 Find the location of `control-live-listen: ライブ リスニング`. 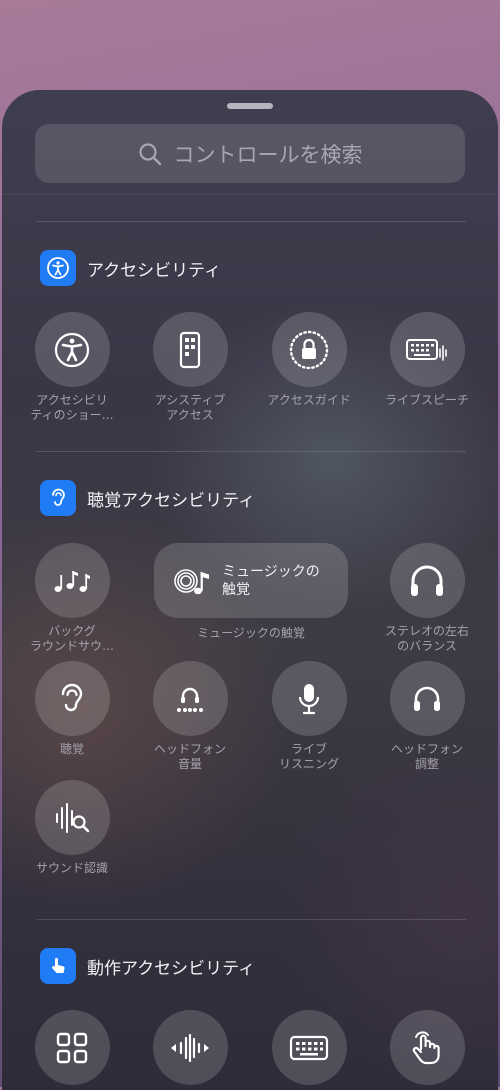

control-live-listen: ライブ リスニング is located at coordinates (309, 716).